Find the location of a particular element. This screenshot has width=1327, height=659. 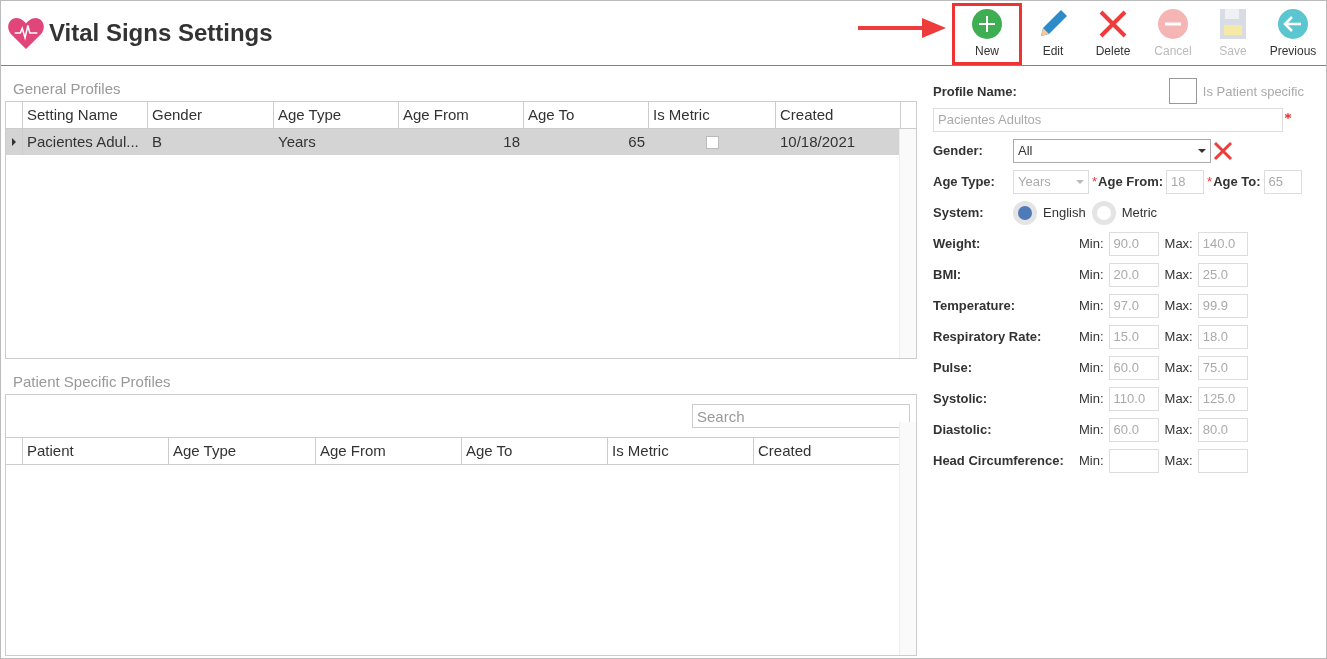

max-field: 140.0 is located at coordinates (1222, 243).